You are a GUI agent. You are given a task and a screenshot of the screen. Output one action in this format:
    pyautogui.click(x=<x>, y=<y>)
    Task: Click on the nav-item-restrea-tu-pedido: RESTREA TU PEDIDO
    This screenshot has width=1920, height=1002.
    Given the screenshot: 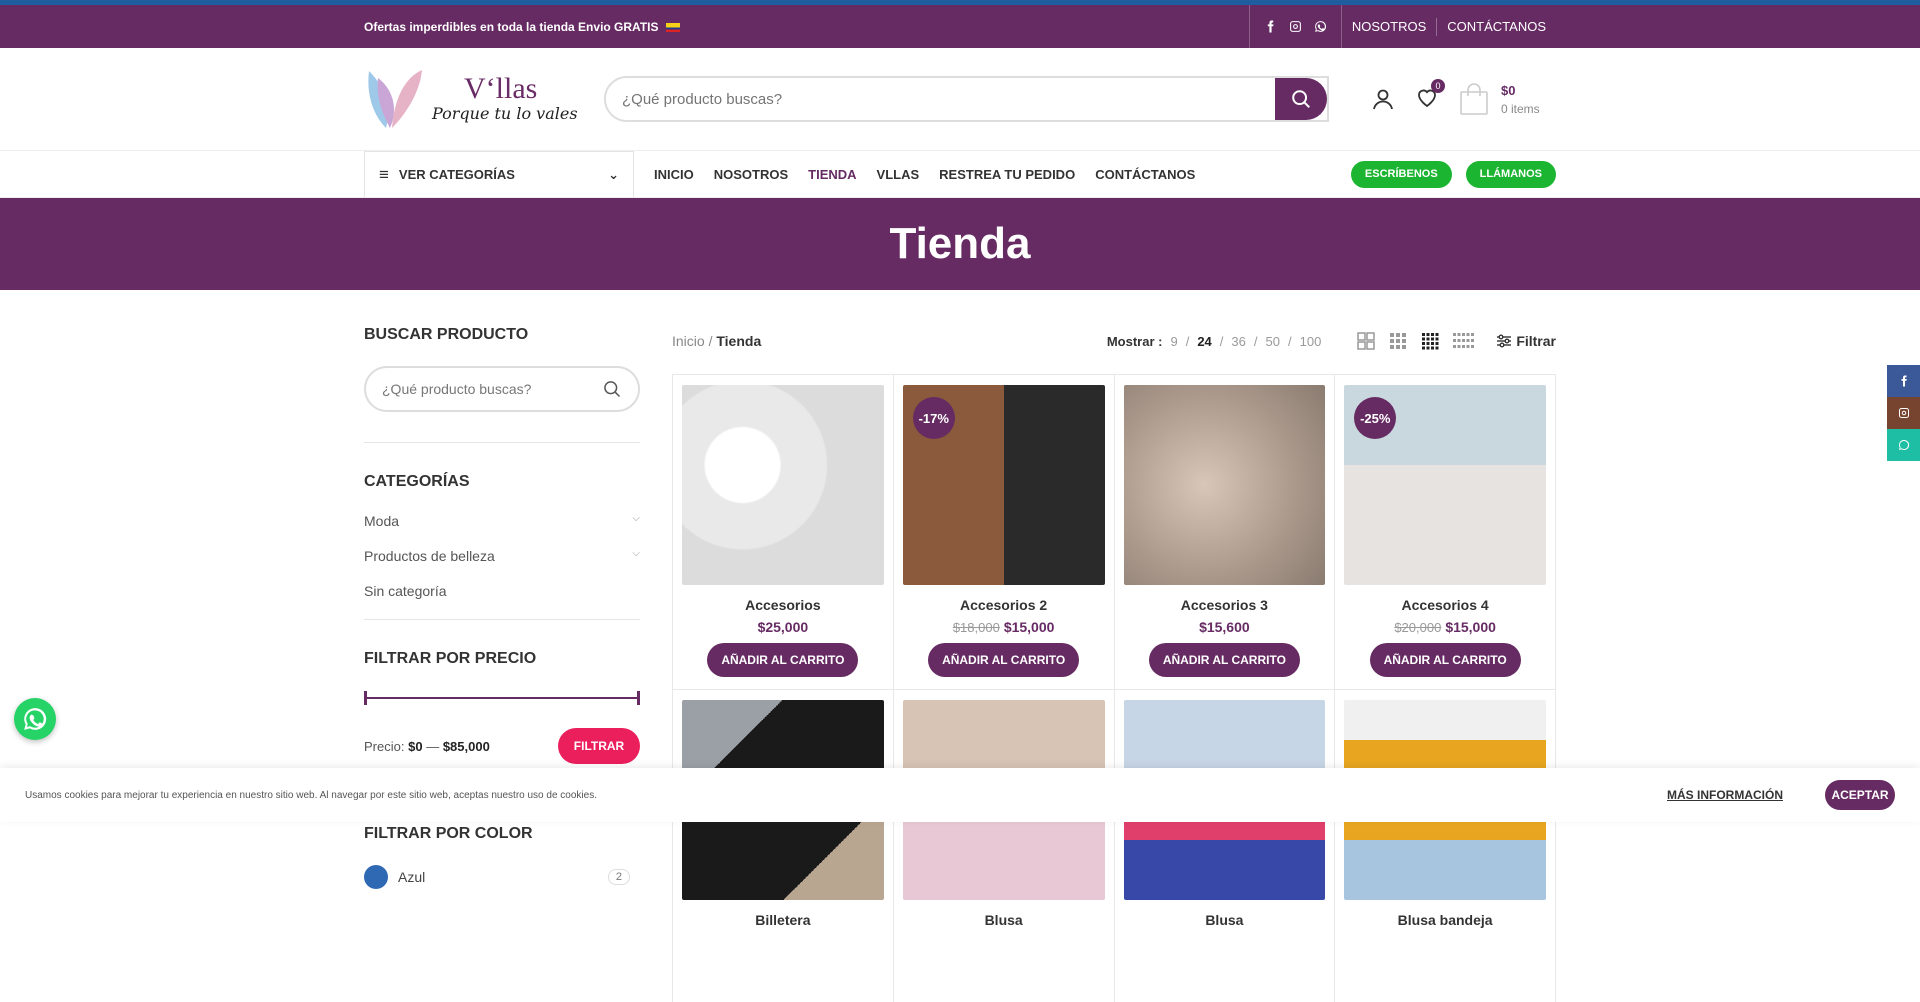 What is the action you would take?
    pyautogui.click(x=1007, y=174)
    